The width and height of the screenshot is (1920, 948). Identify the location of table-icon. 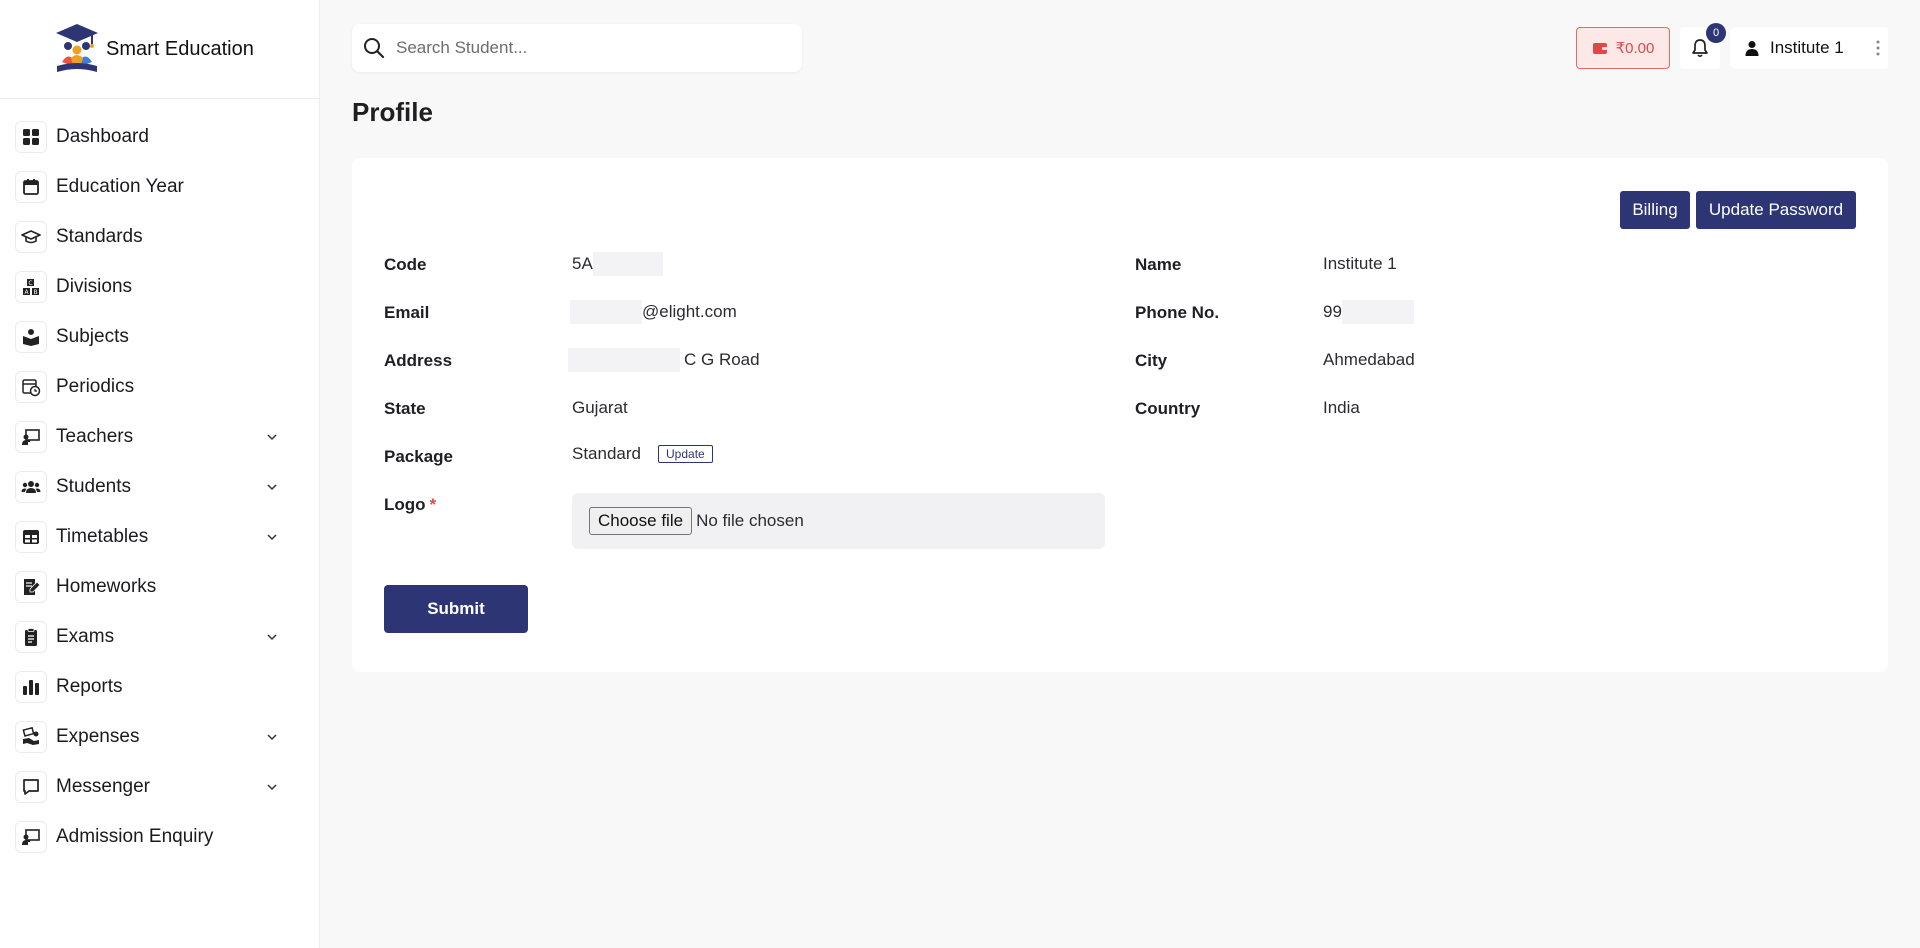
(31, 537).